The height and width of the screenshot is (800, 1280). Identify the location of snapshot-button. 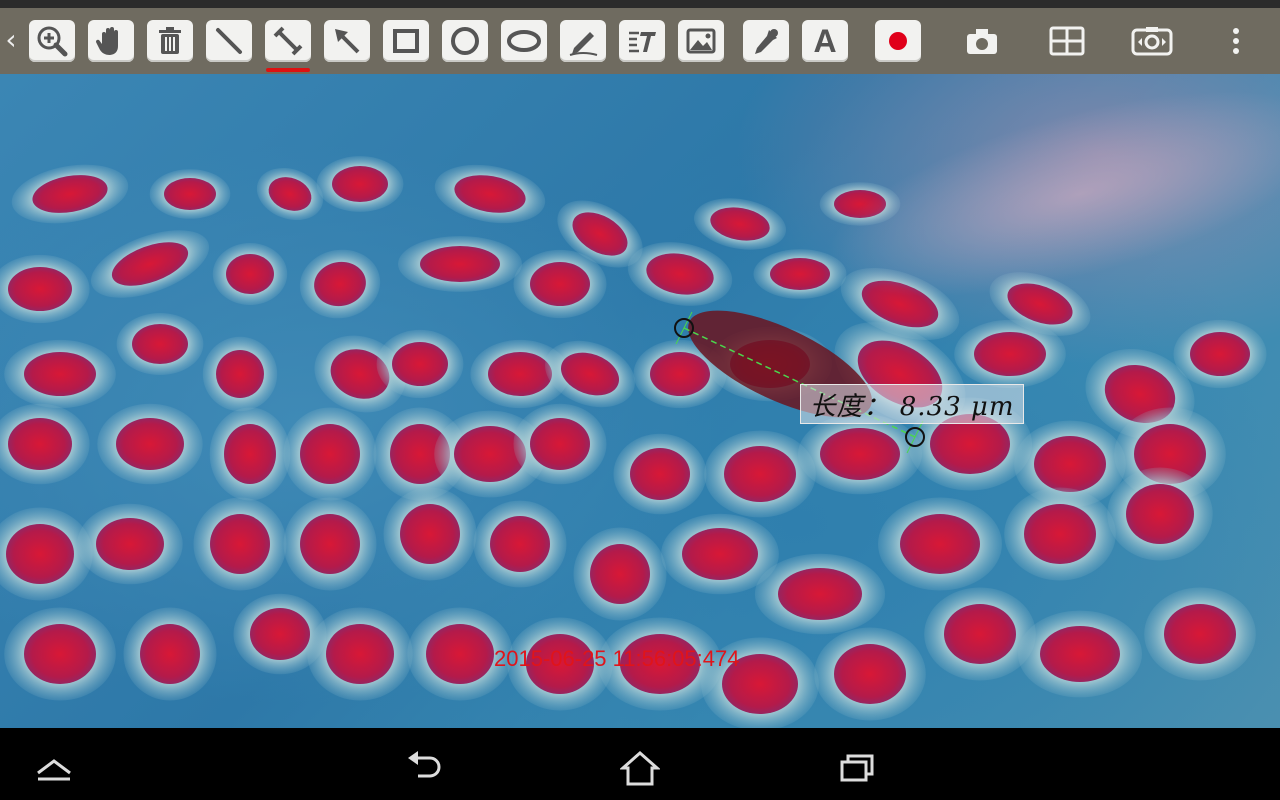
(982, 41).